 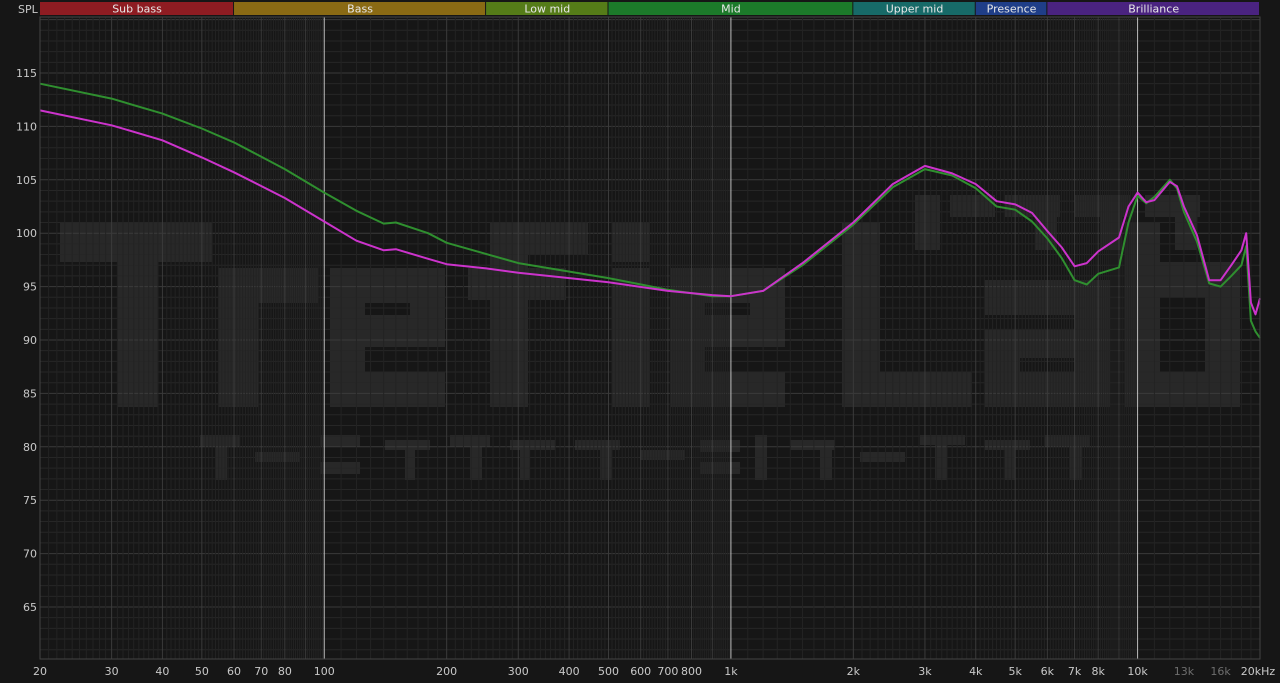 I want to click on x-tick-label: 30, so click(x=112, y=671).